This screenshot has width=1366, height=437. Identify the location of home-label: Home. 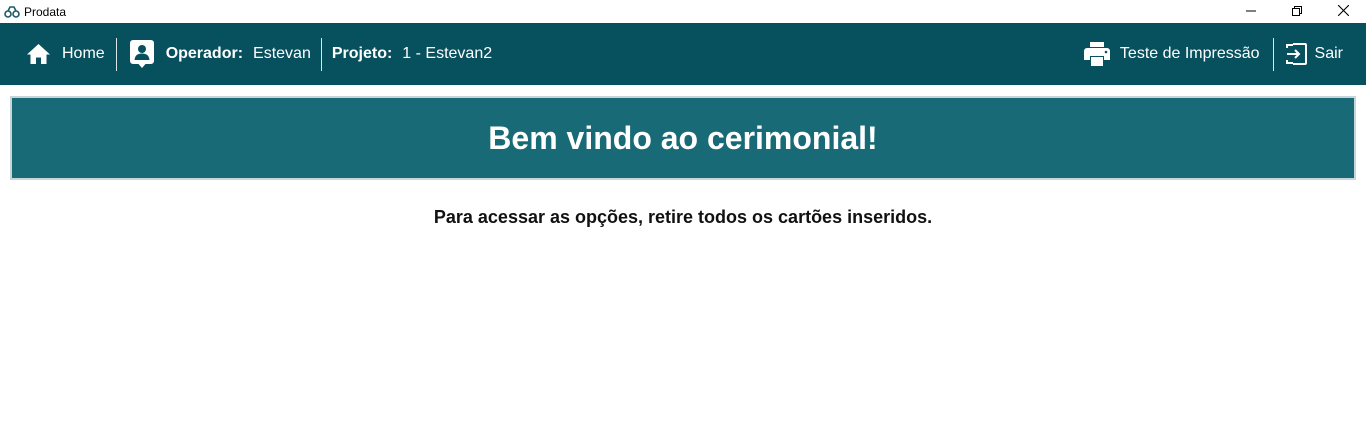
(83, 53).